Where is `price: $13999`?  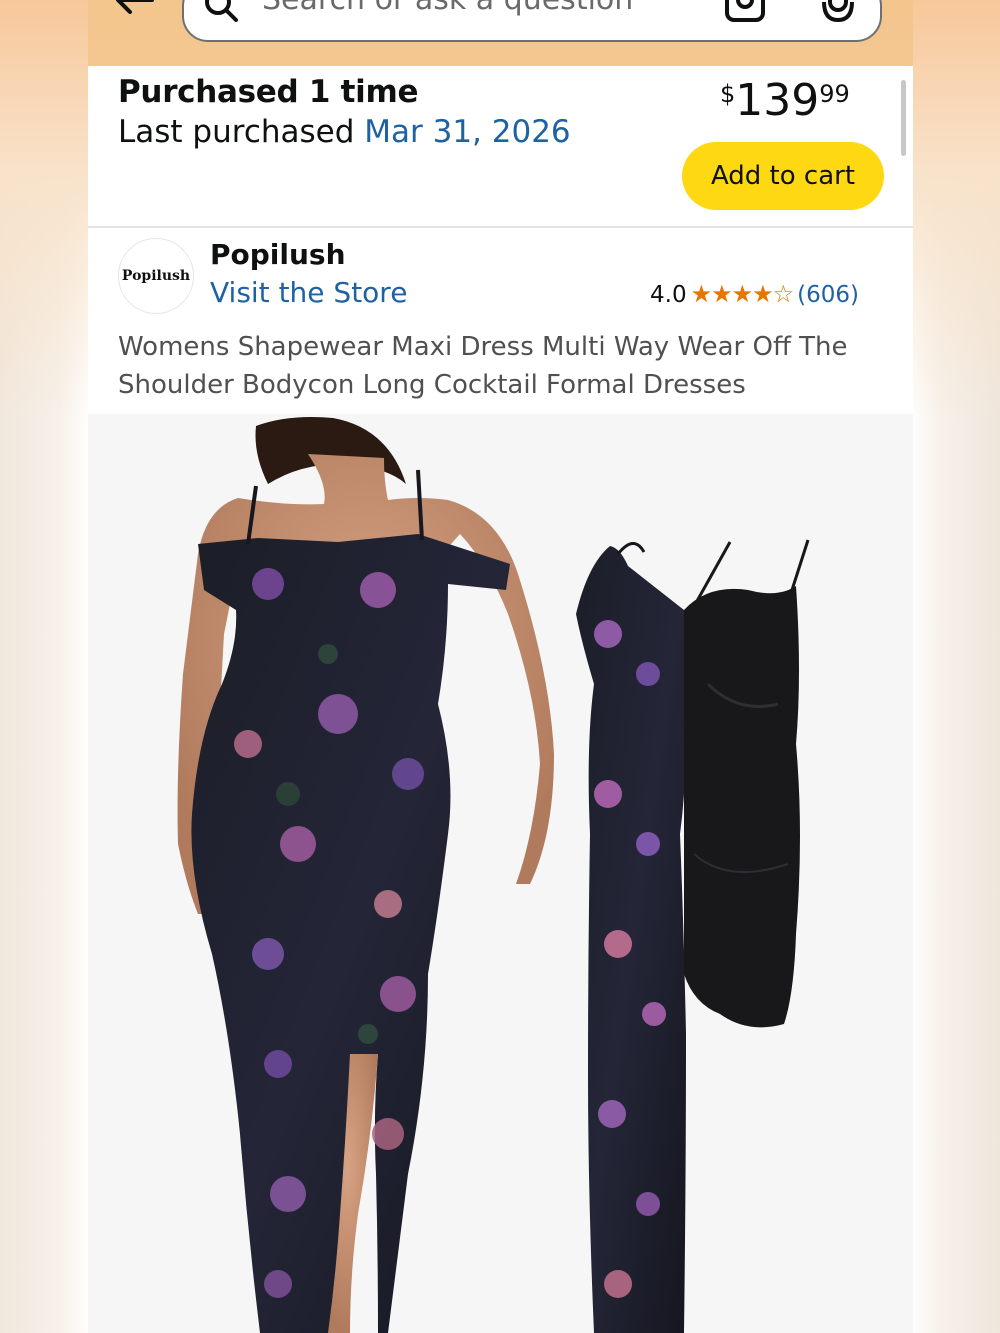
price: $13999 is located at coordinates (785, 101).